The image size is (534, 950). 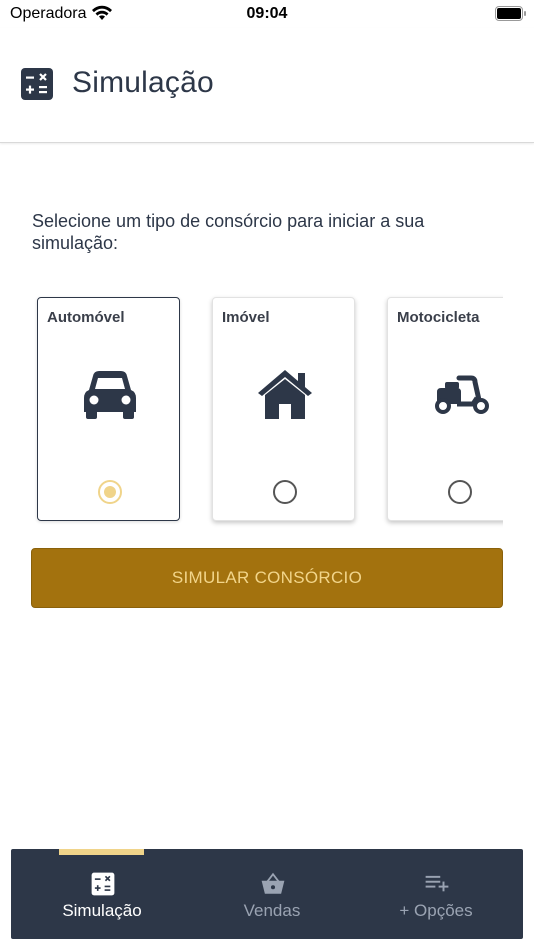 I want to click on simulate-button: SIMULAR CONSÓRCIO, so click(x=267, y=578).